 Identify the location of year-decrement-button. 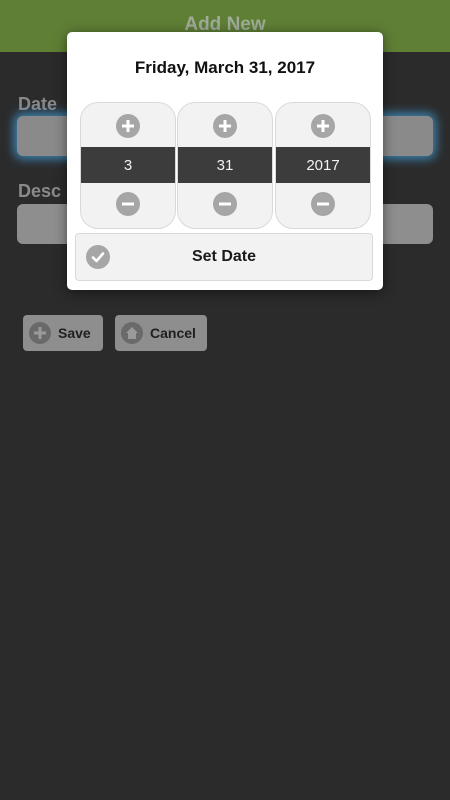
(323, 204).